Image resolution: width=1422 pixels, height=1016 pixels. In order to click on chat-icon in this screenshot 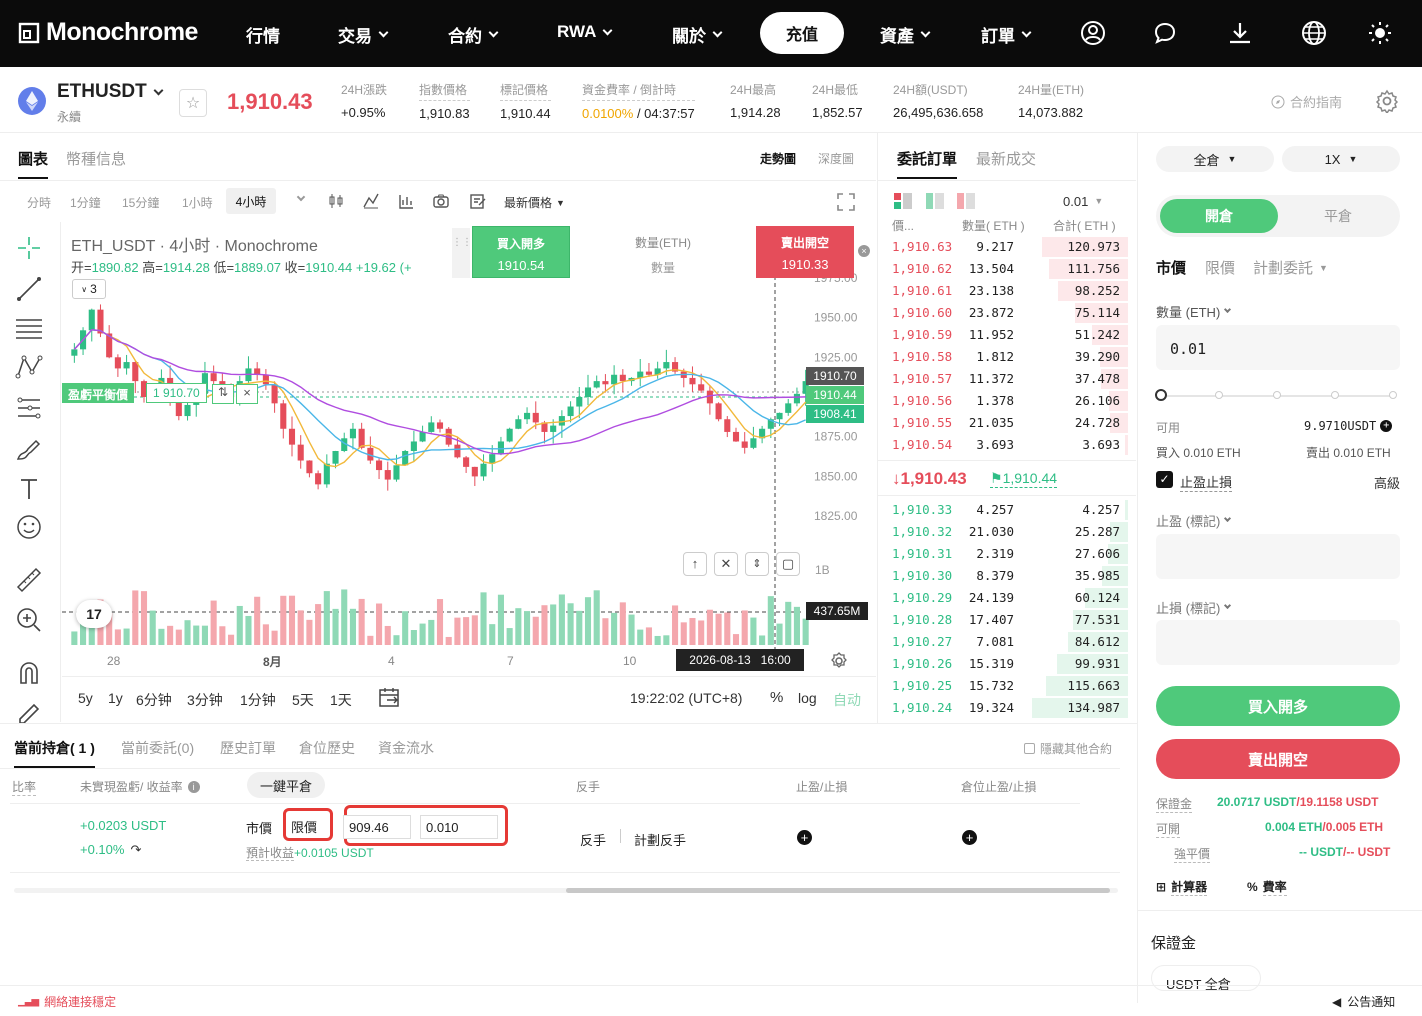, I will do `click(1165, 33)`.